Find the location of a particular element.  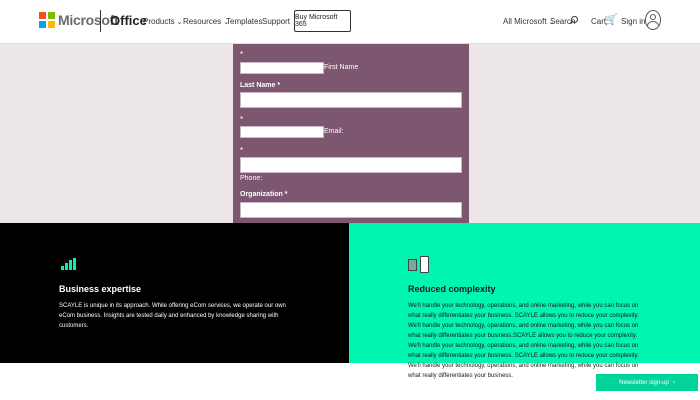

chevron-down-icon: ⌄ is located at coordinates (179, 22).